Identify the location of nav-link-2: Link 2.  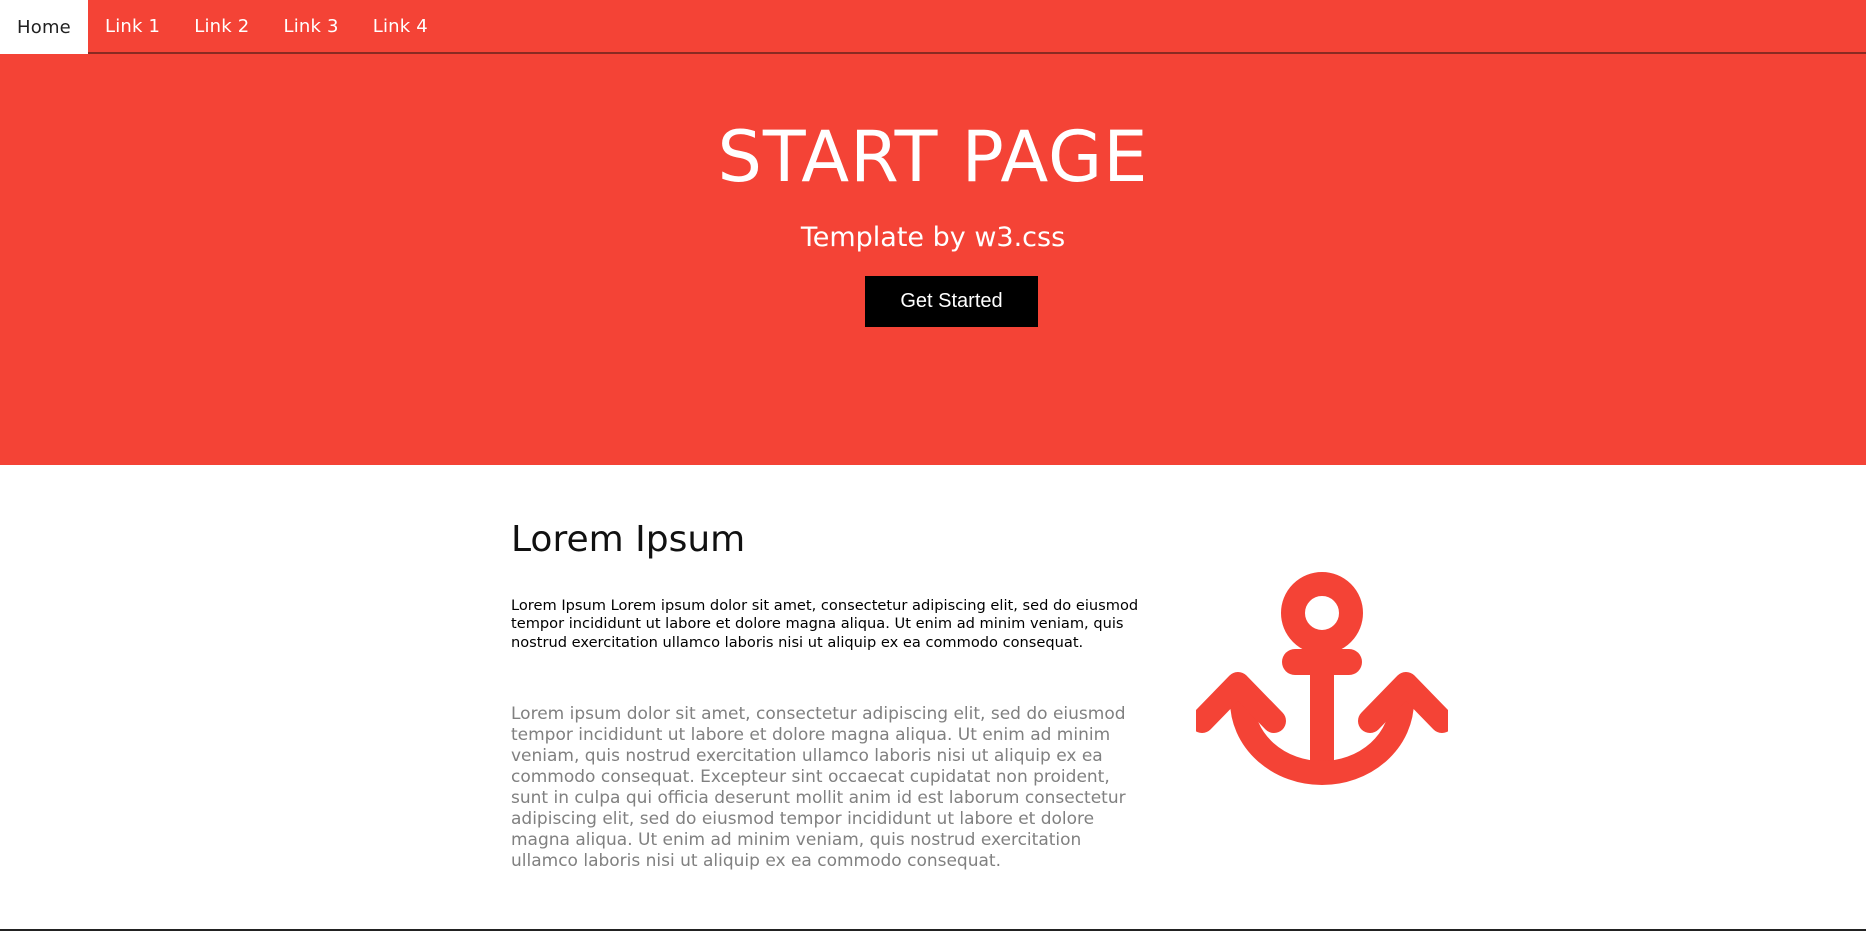
(221, 26).